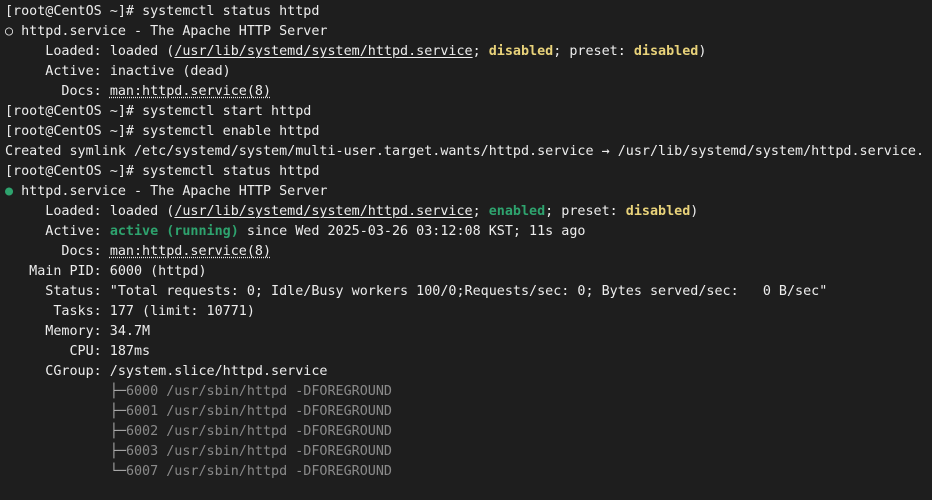 This screenshot has width=932, height=500. Describe the element at coordinates (258, 471) in the screenshot. I see `process-entry: 6007 /usr/sbin/httpd -DFOREGROUND` at that location.